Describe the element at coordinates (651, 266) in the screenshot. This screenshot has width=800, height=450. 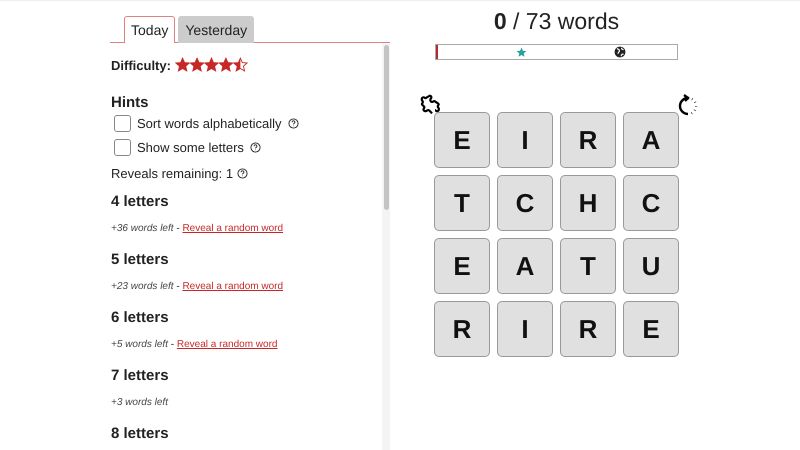
I see `letter-tile: U` at that location.